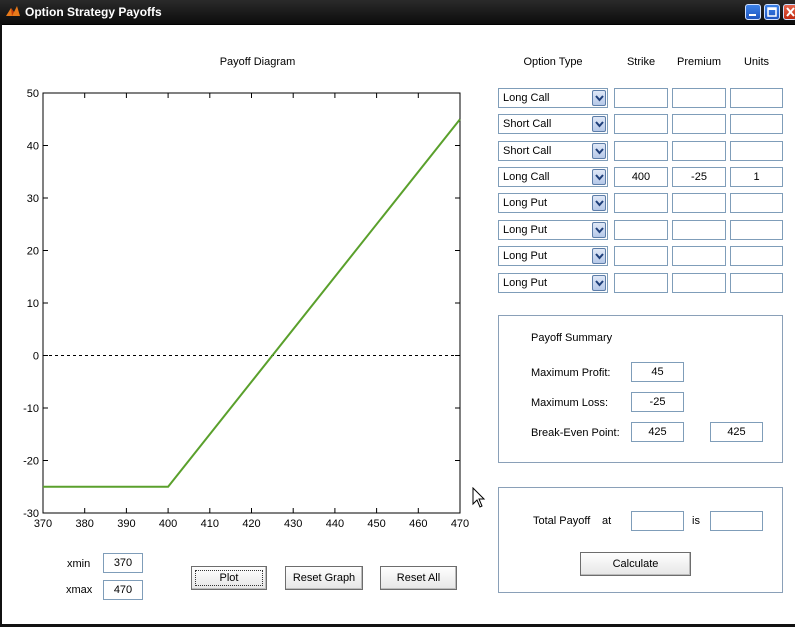 This screenshot has height=627, width=795. I want to click on max-loss-label: Maximum Loss:, so click(570, 403).